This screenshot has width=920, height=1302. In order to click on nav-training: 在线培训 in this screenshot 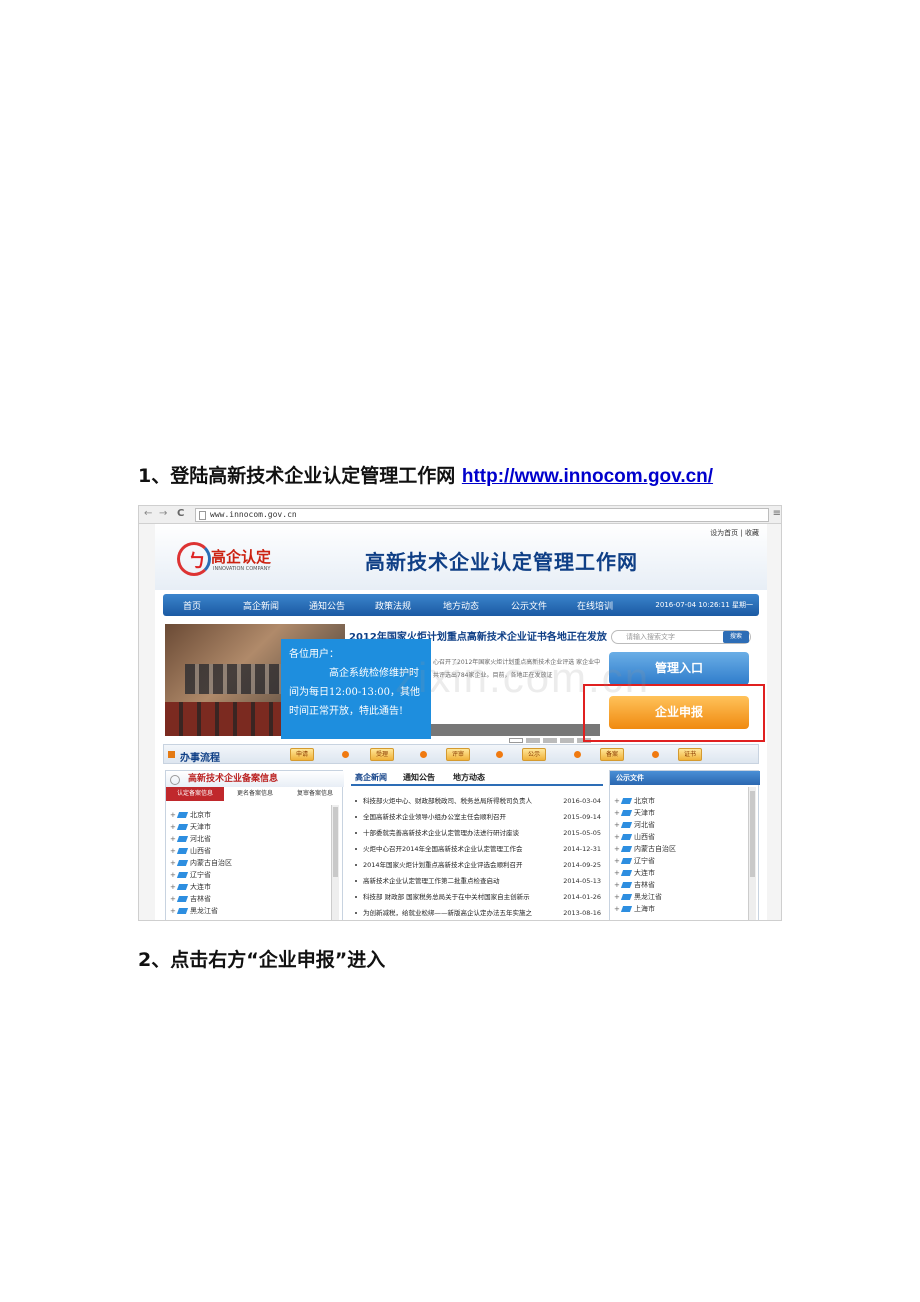, I will do `click(595, 605)`.